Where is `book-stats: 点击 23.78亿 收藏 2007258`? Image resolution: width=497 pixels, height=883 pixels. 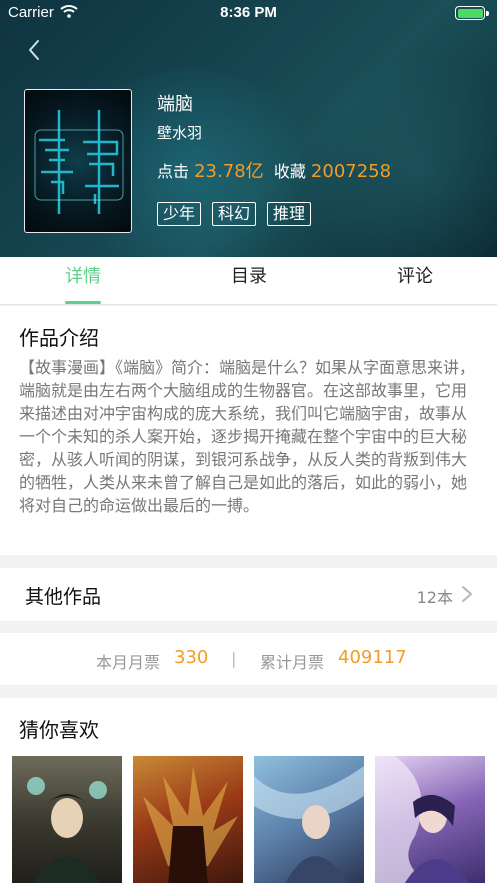 book-stats: 点击 23.78亿 收藏 2007258 is located at coordinates (274, 170).